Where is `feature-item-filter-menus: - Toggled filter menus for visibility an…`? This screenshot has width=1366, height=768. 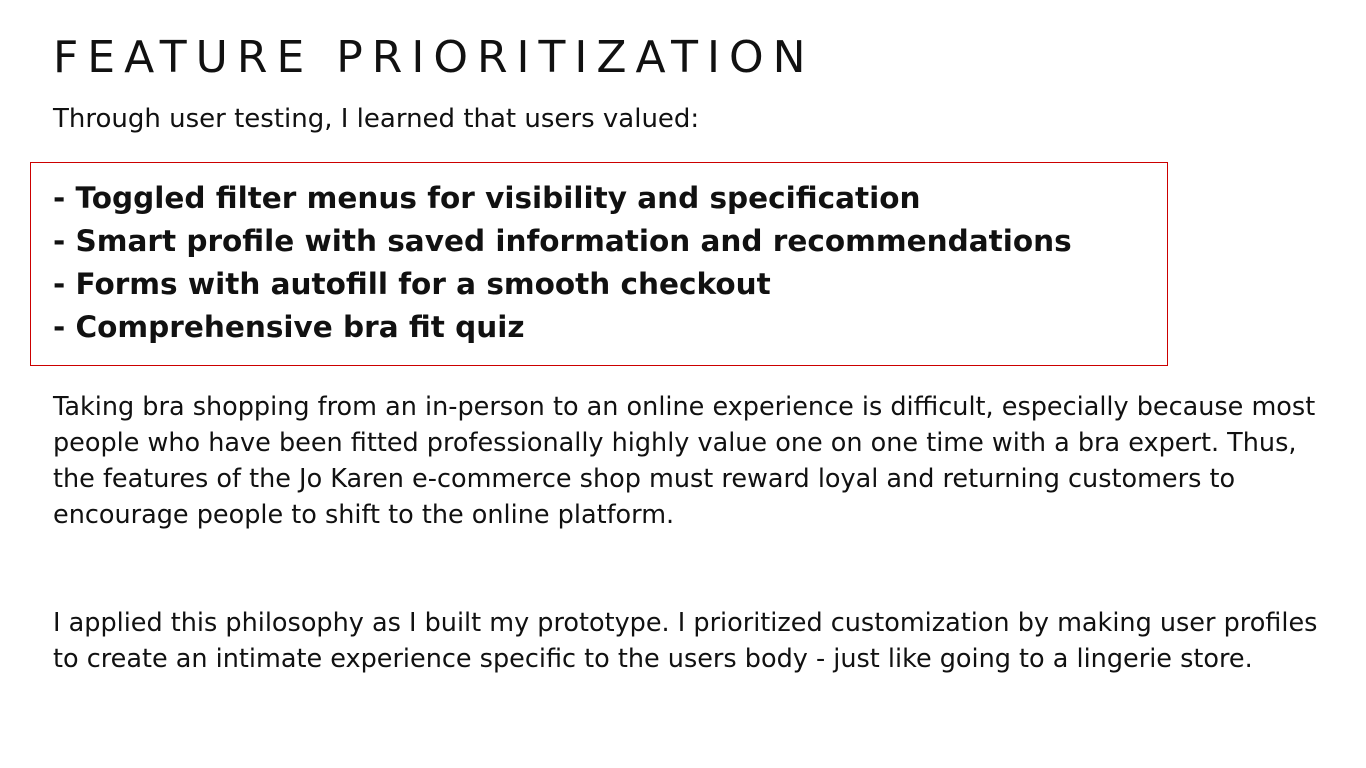 feature-item-filter-menus: - Toggled filter menus for visibility an… is located at coordinates (487, 198).